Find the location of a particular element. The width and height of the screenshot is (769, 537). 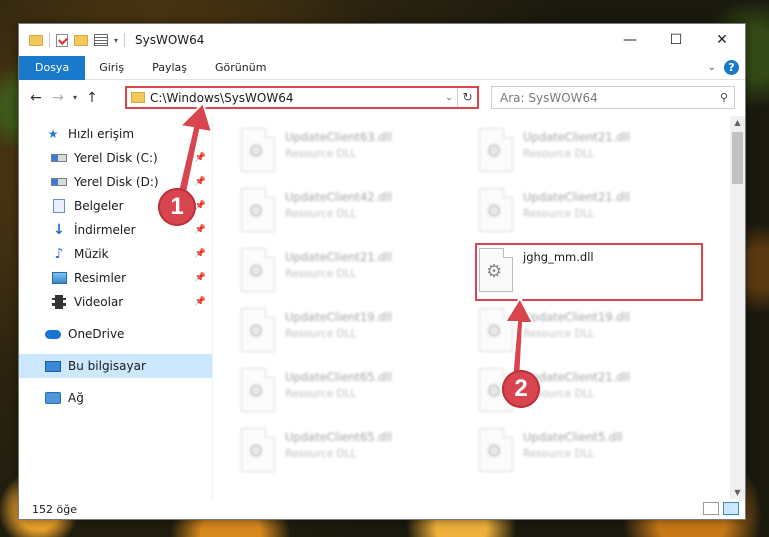

file-item: ⚙ UpdateClient5.dll Resource DLL is located at coordinates (589, 454).